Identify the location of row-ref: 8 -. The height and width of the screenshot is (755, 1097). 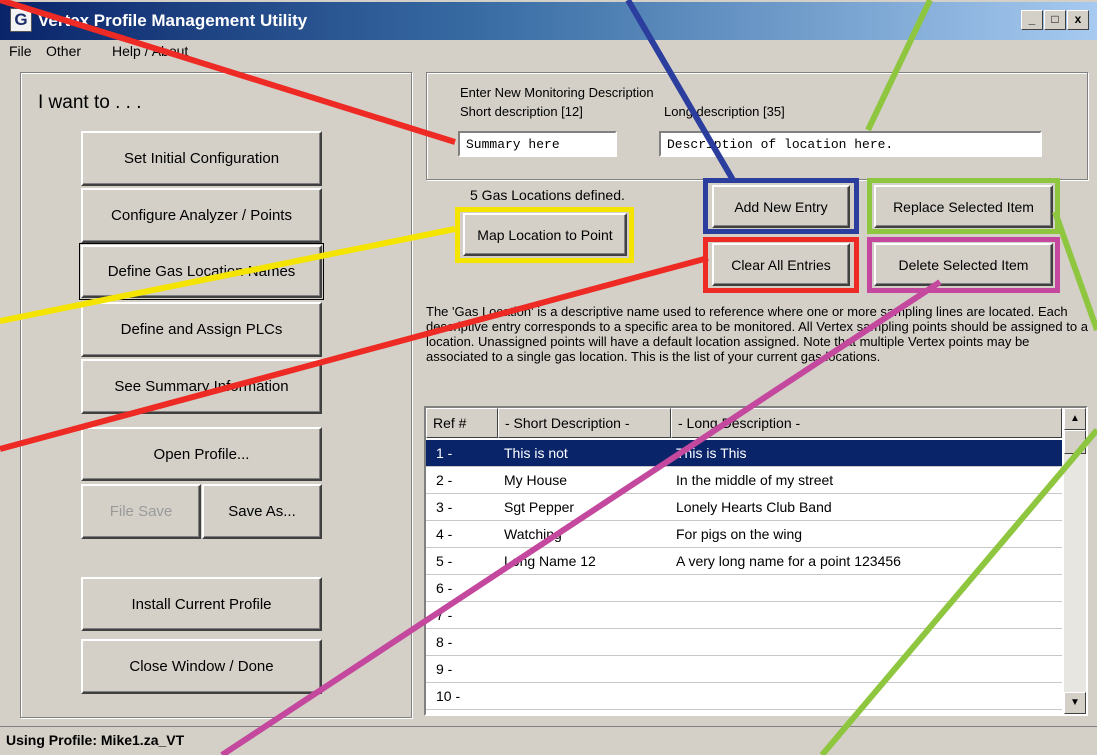
(444, 642).